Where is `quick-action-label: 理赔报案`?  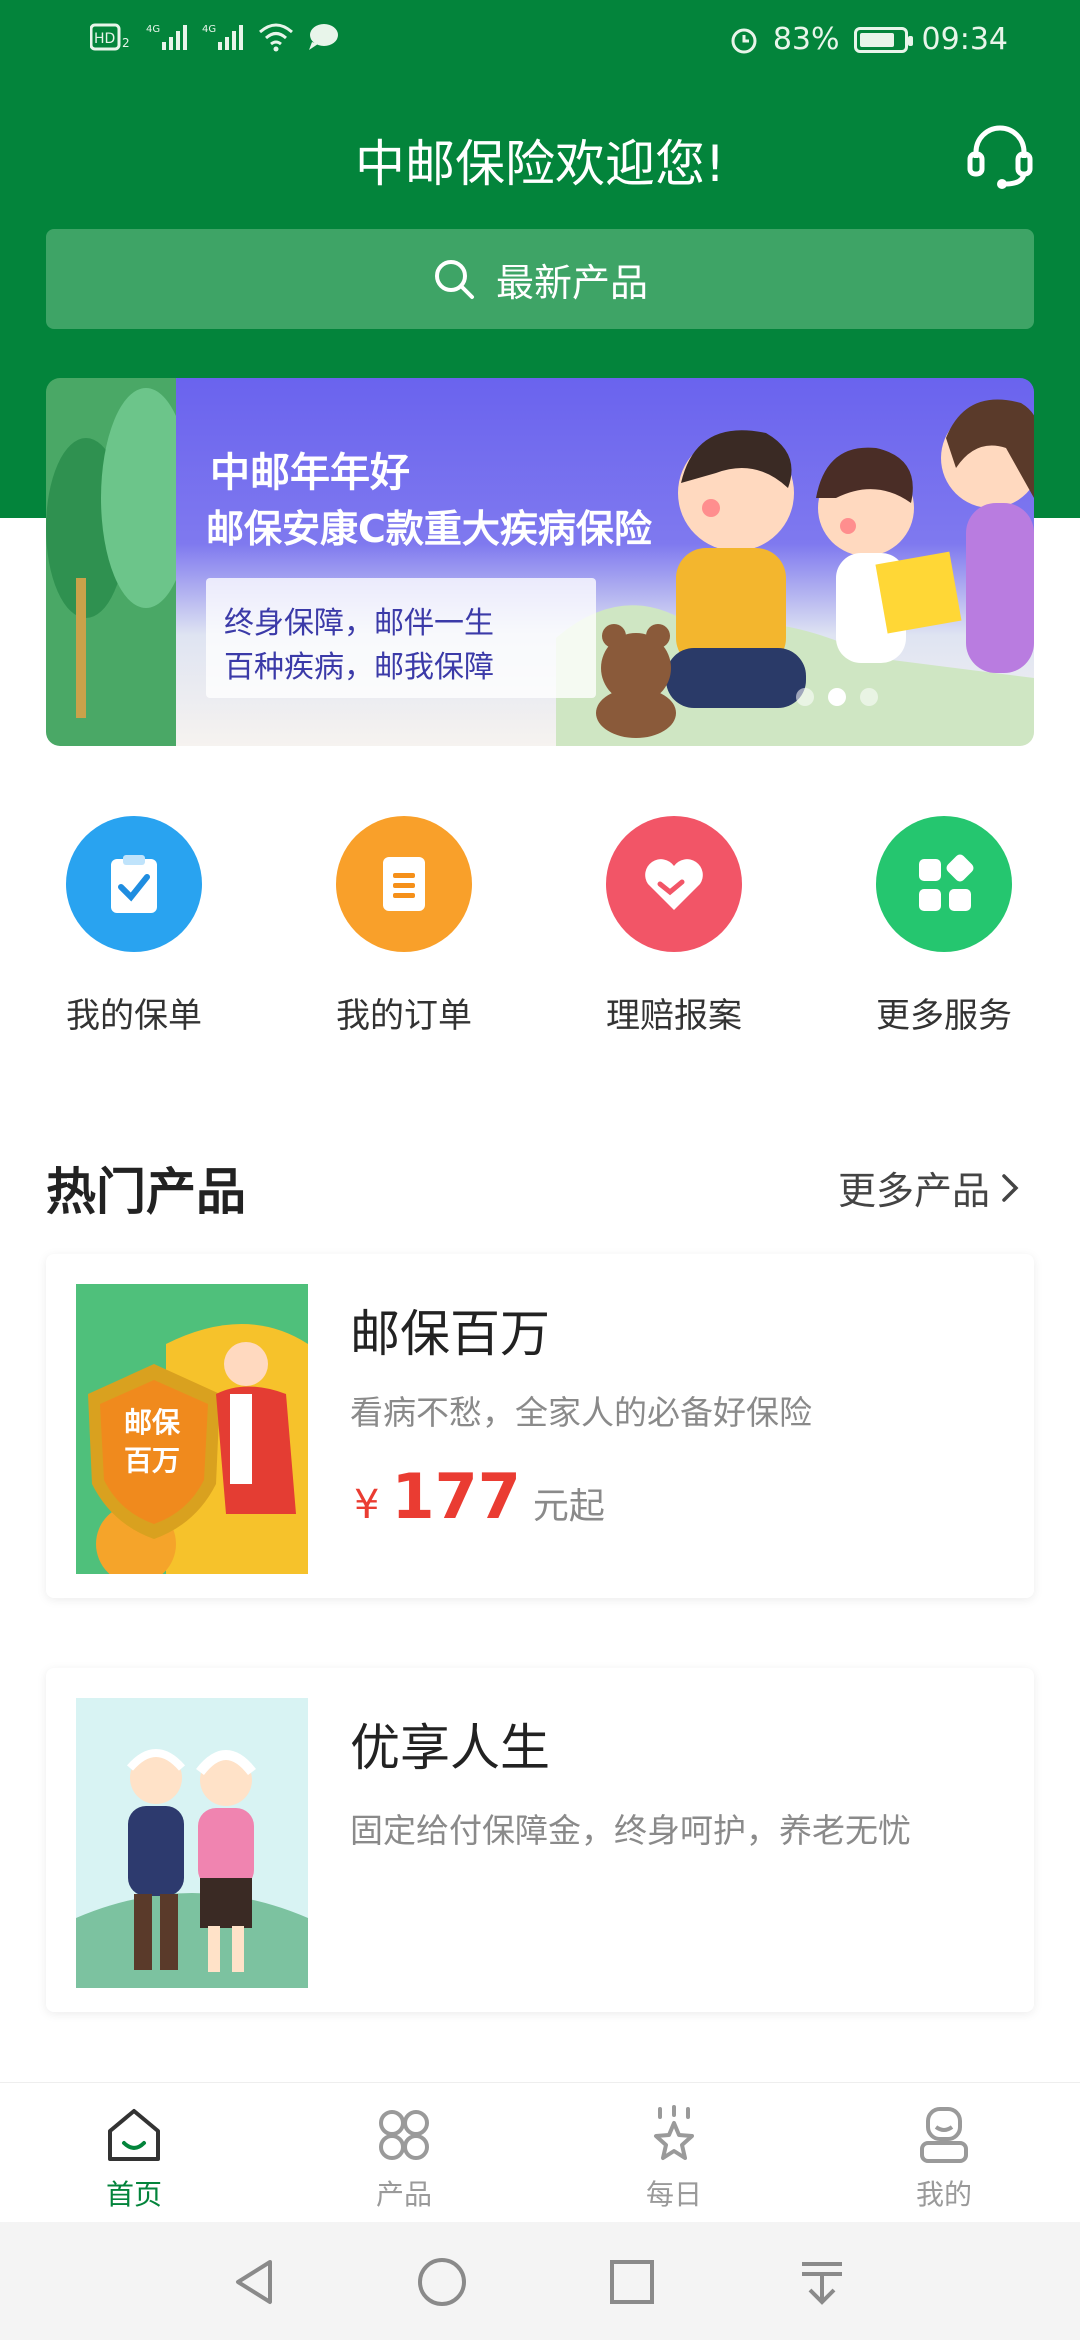 quick-action-label: 理赔报案 is located at coordinates (674, 1016).